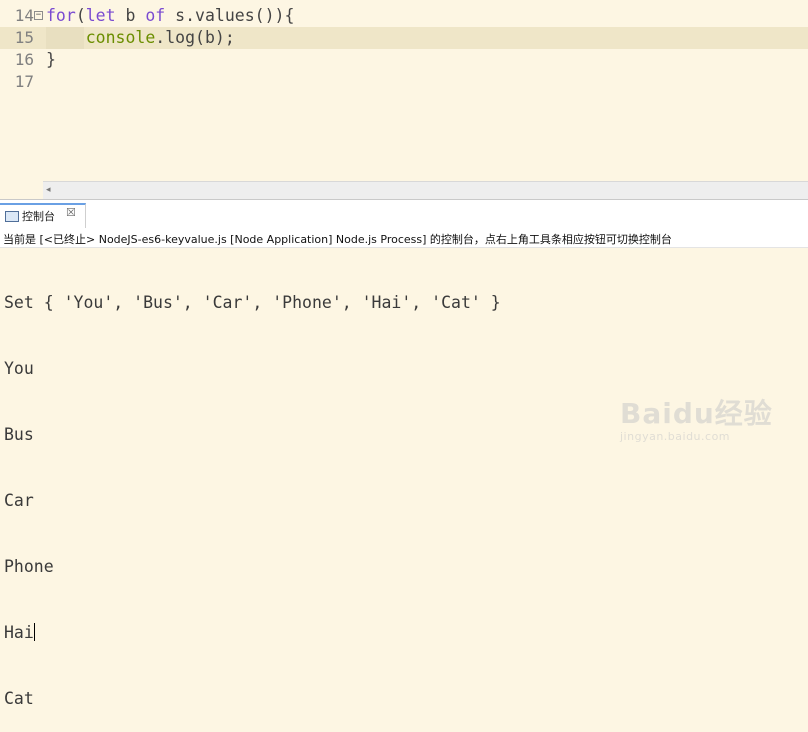 This screenshot has height=732, width=808. Describe the element at coordinates (120, 37) in the screenshot. I see `identifier-console: console` at that location.